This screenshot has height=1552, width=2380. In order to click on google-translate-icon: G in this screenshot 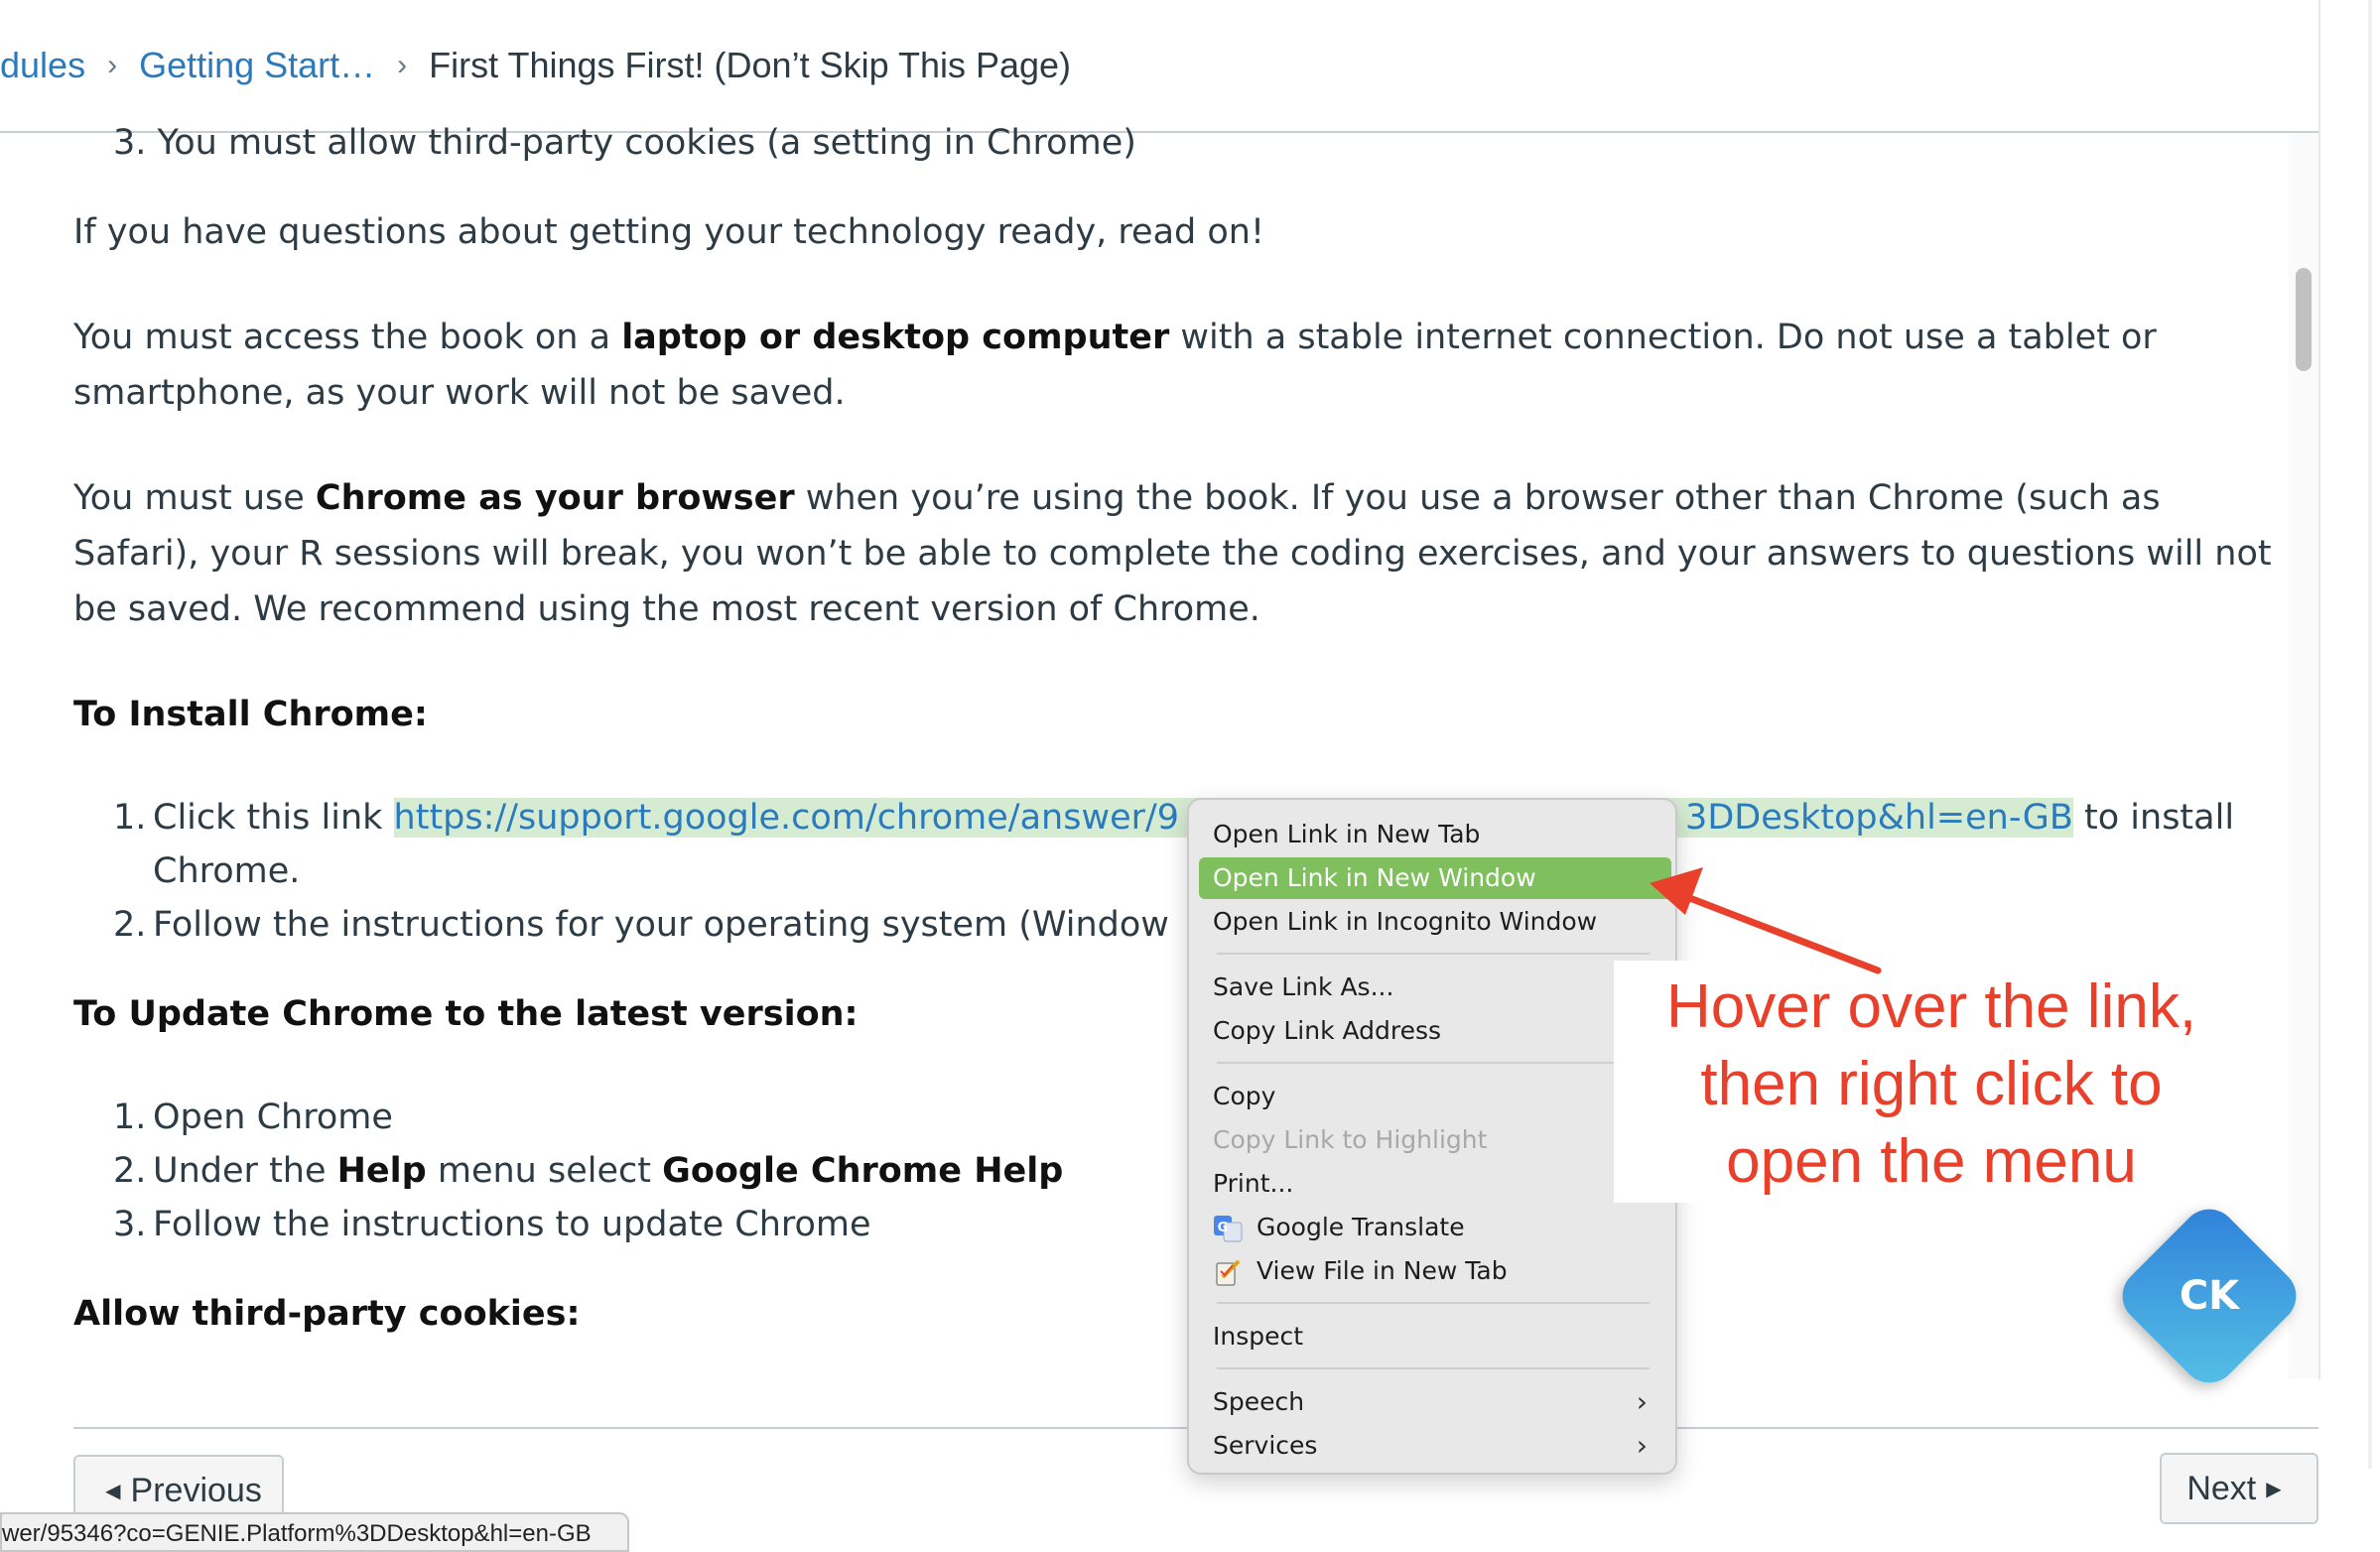, I will do `click(1228, 1229)`.